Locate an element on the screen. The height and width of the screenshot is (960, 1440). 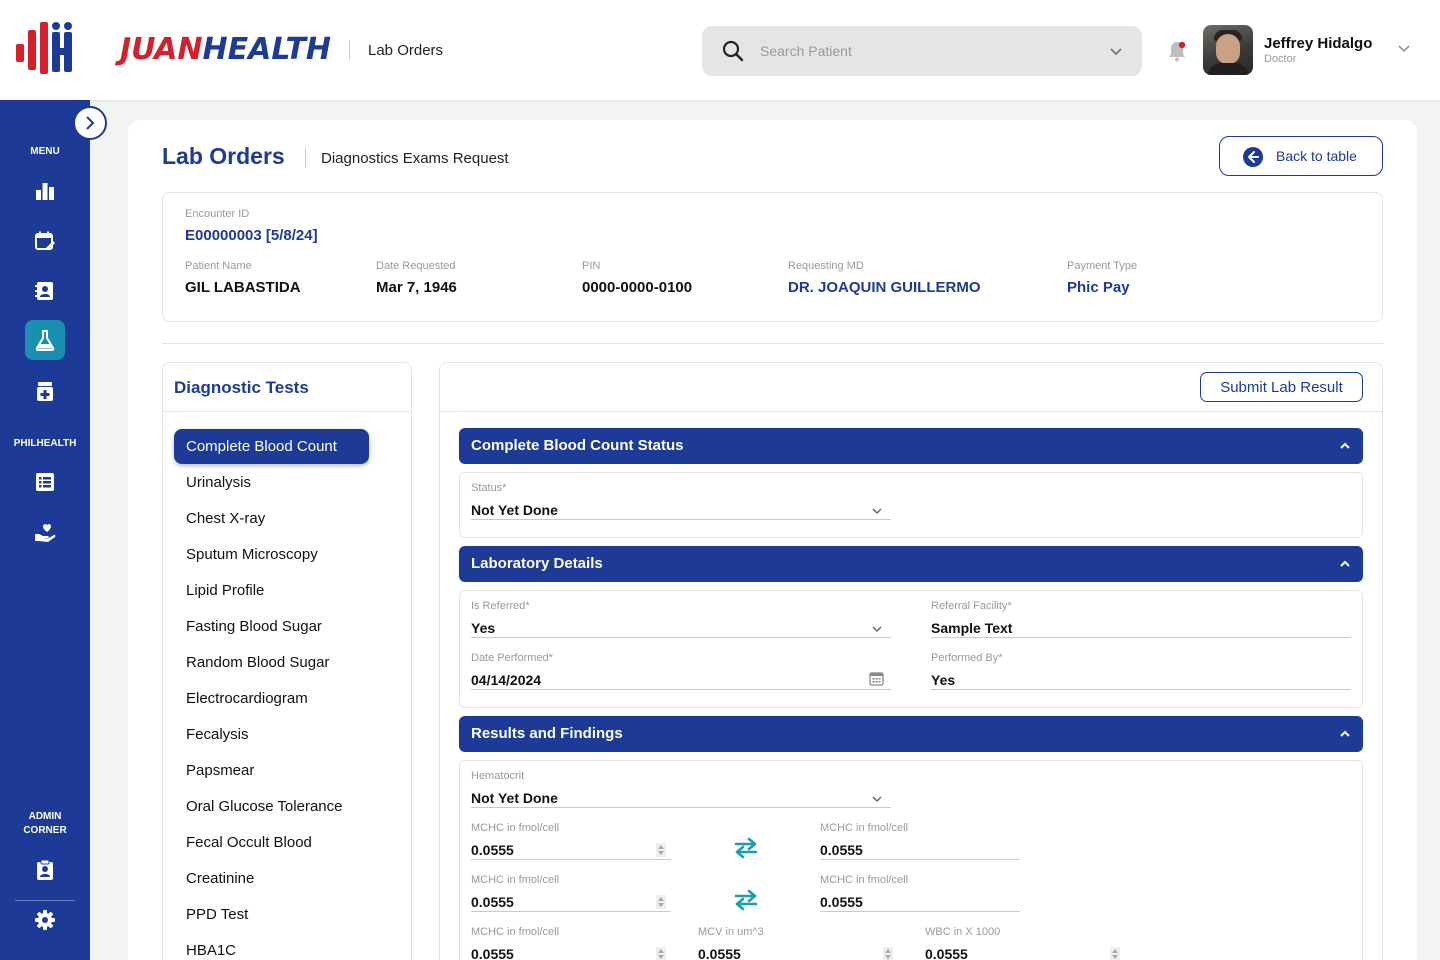
date-performed-input: 04/14/2024 is located at coordinates (506, 680).